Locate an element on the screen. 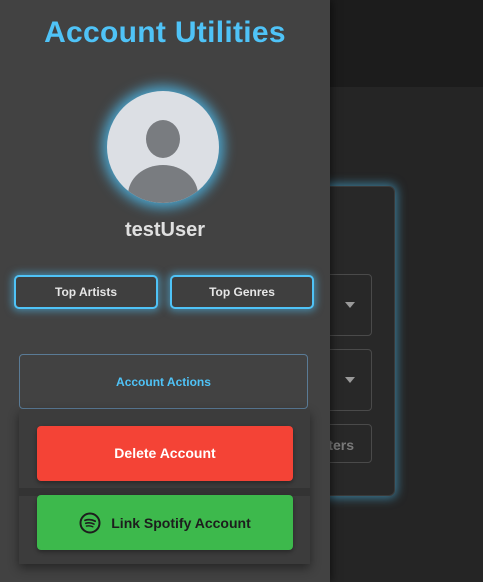  username: testUser is located at coordinates (165, 230).